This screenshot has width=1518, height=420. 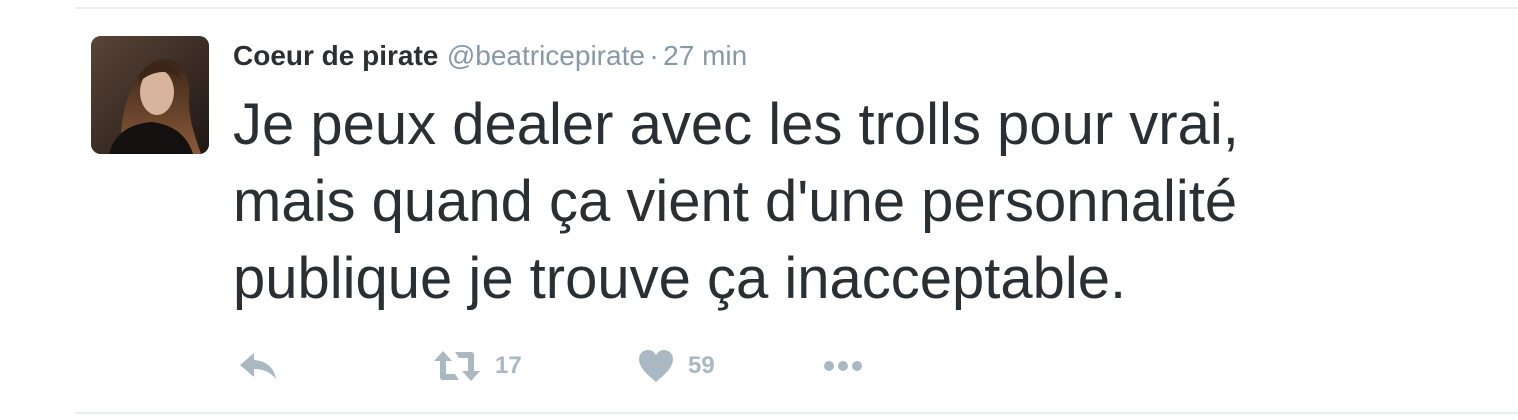 What do you see at coordinates (705, 55) in the screenshot?
I see `tweet-timestamp: 27 min` at bounding box center [705, 55].